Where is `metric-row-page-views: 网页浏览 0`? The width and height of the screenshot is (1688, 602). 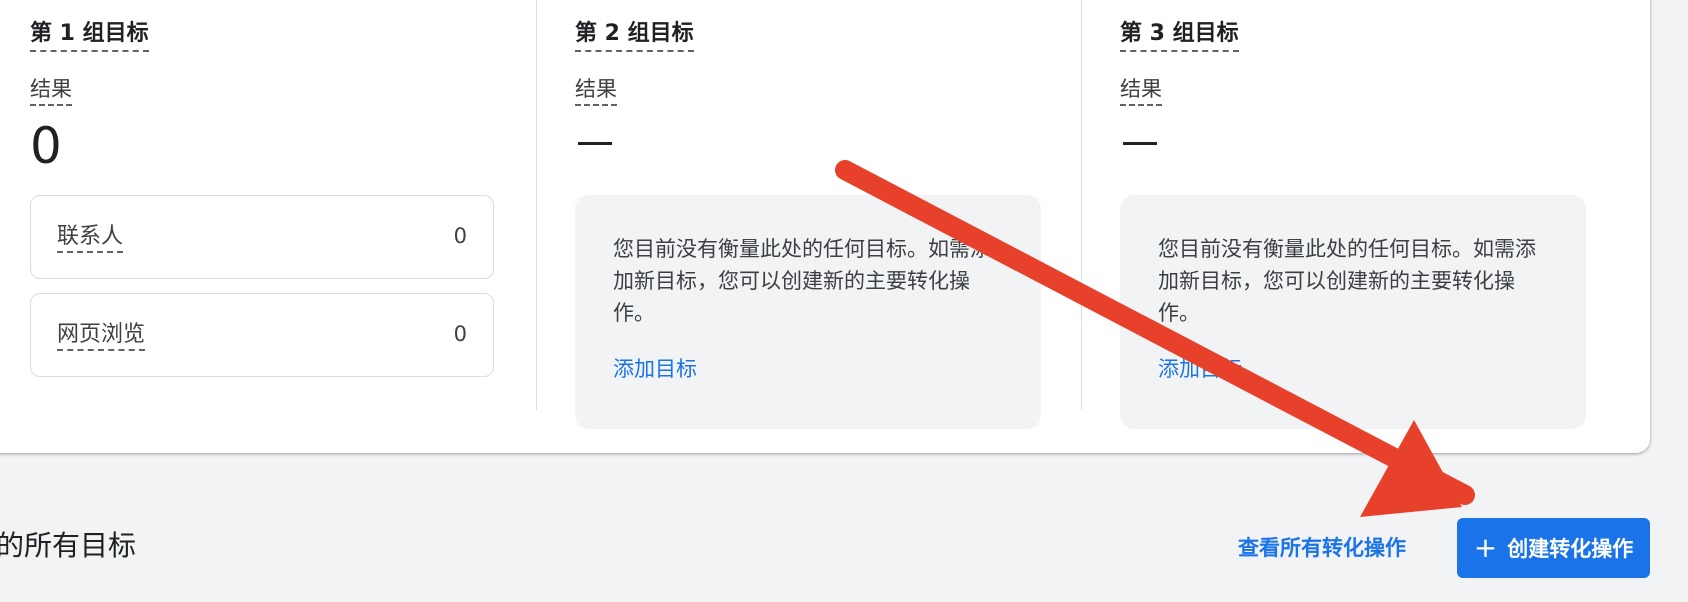
metric-row-page-views: 网页浏览 0 is located at coordinates (262, 335).